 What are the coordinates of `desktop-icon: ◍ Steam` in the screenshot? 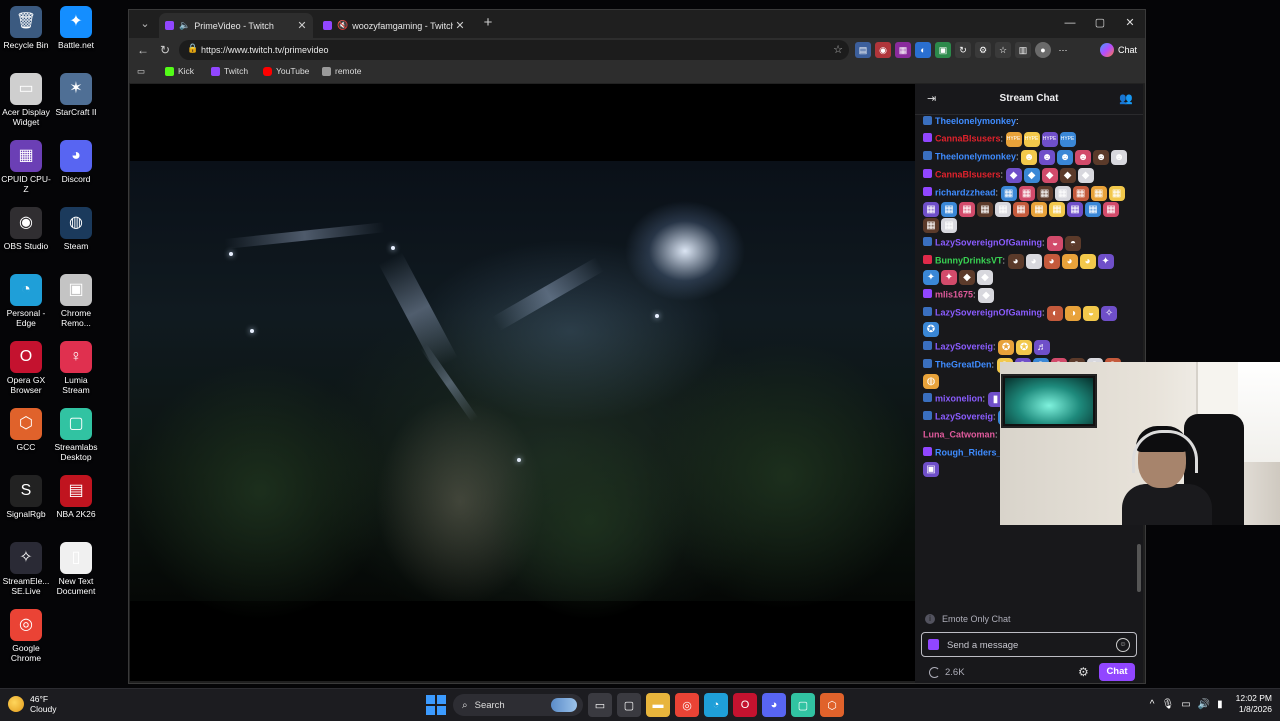 It's located at (76, 229).